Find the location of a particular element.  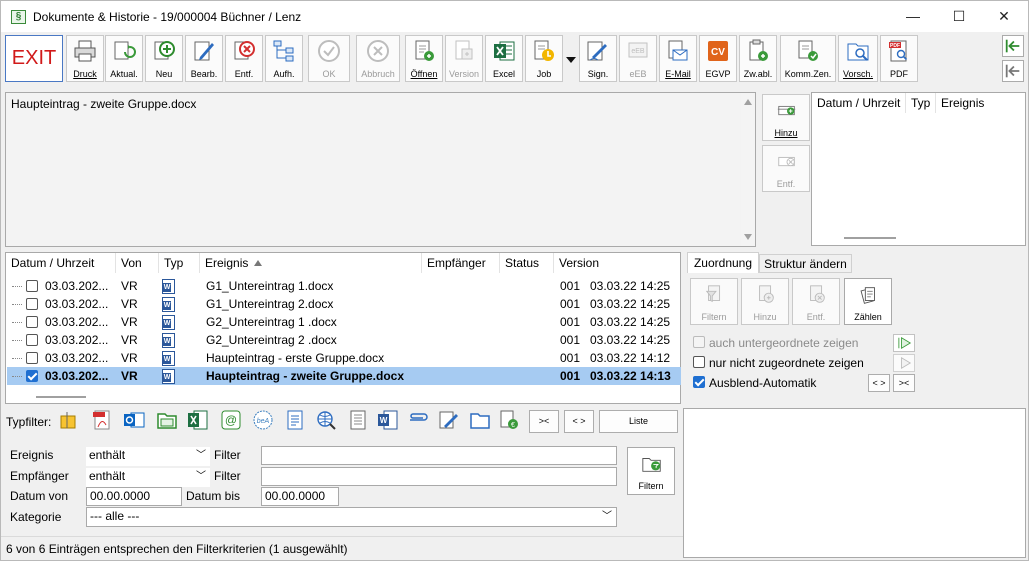

play-green-button is located at coordinates (904, 343).